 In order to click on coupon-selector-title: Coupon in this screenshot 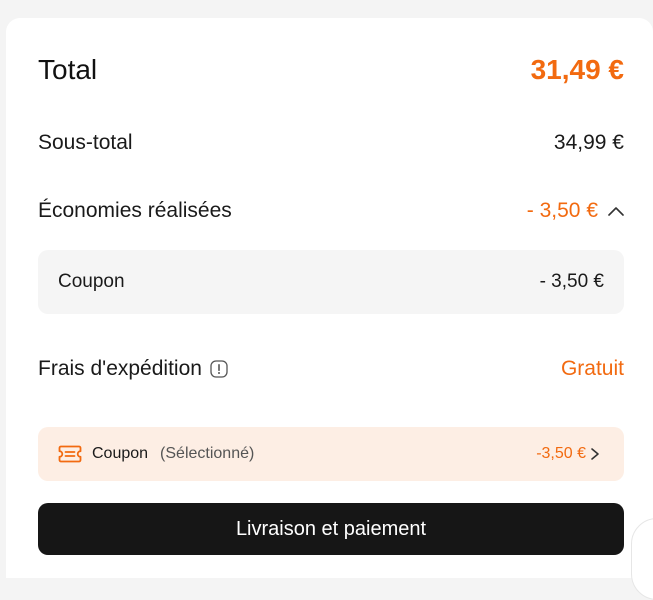, I will do `click(120, 453)`.